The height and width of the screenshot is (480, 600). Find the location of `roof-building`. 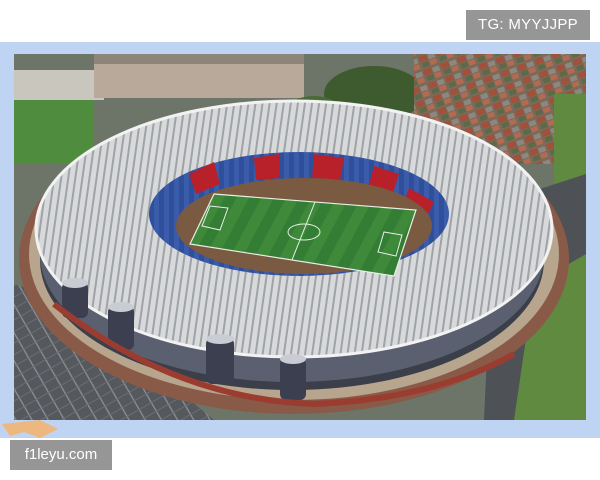

roof-building is located at coordinates (59, 85).